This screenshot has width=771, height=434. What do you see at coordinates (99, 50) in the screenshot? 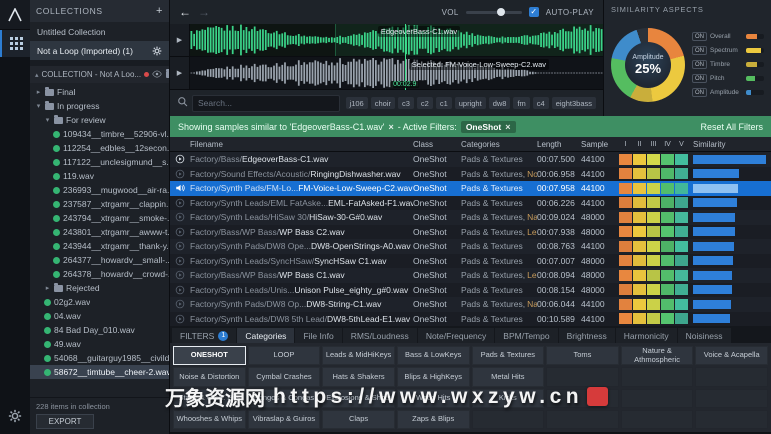
I see `collection-item-not-a-loop: Not a Loop (Imported) (1)` at bounding box center [99, 50].